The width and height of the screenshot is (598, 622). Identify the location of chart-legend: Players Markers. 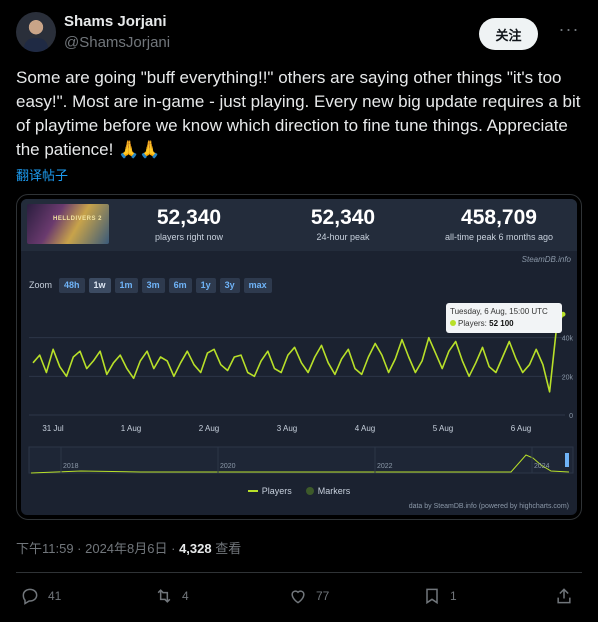
(299, 491).